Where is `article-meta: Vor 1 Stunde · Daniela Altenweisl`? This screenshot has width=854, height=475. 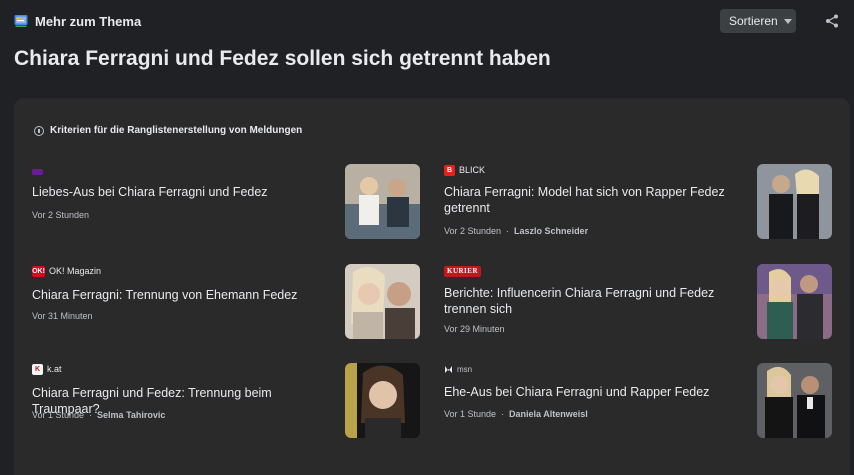
article-meta: Vor 1 Stunde · Daniela Altenweisl is located at coordinates (516, 414).